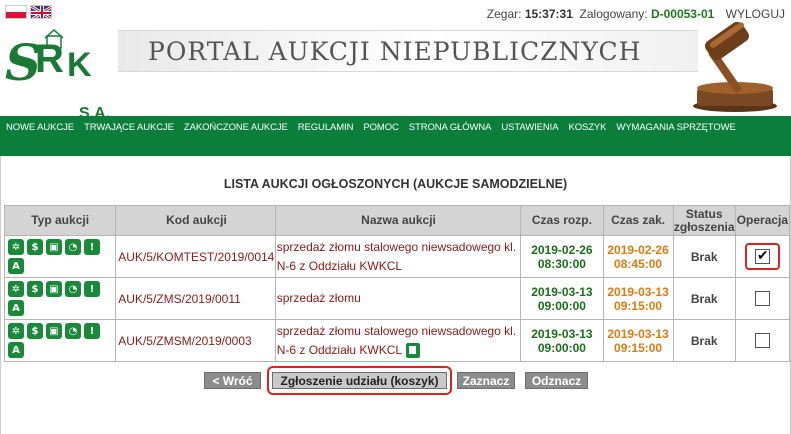 This screenshot has height=434, width=791. Describe the element at coordinates (587, 127) in the screenshot. I see `nav-cart: KOSZYK` at that location.